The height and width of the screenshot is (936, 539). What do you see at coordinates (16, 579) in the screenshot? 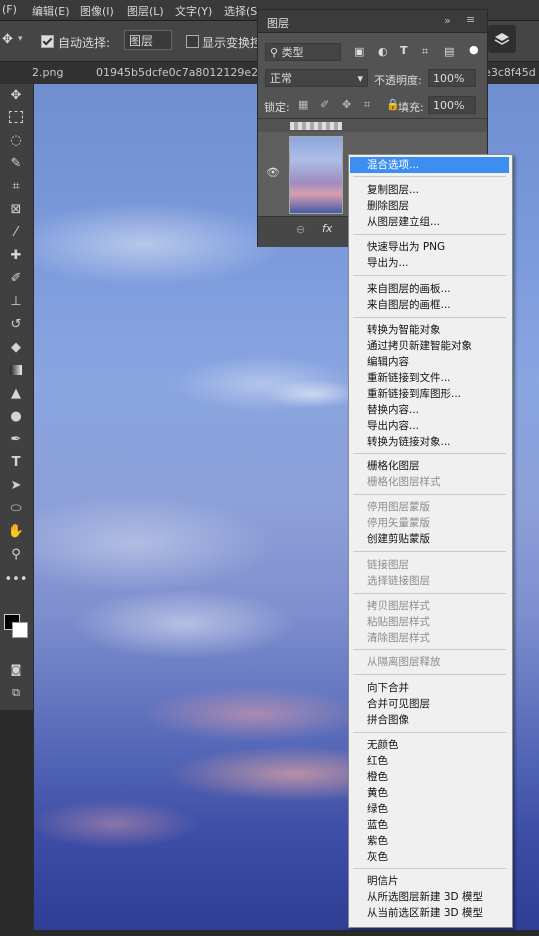
I see `more-icon: •••` at bounding box center [16, 579].